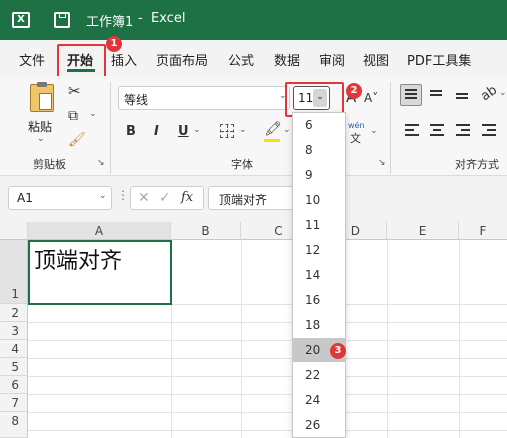  What do you see at coordinates (319, 200) in the screenshot?
I see `font-size-option-10: 10` at bounding box center [319, 200].